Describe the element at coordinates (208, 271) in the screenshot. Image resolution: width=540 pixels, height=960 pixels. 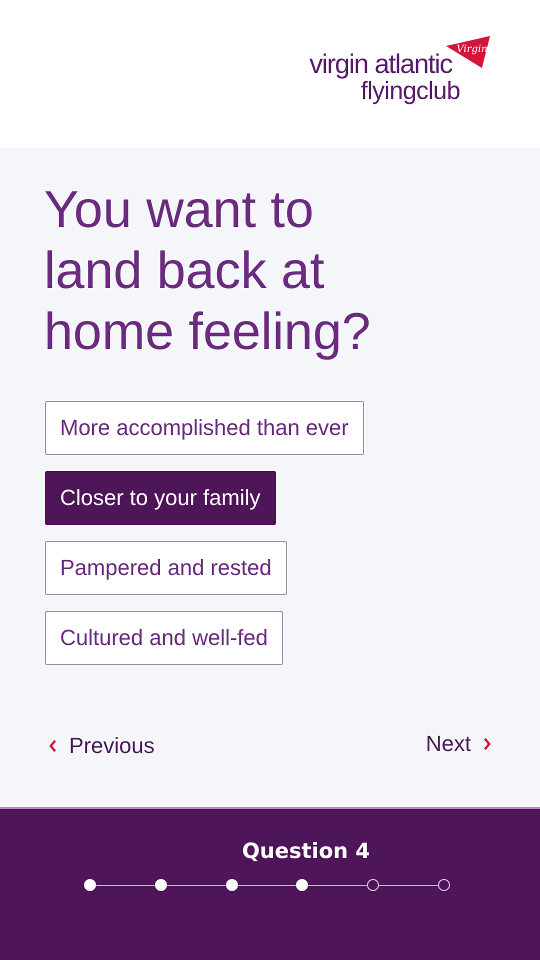
I see `question-heading: You want to land back at home feeling?` at that location.